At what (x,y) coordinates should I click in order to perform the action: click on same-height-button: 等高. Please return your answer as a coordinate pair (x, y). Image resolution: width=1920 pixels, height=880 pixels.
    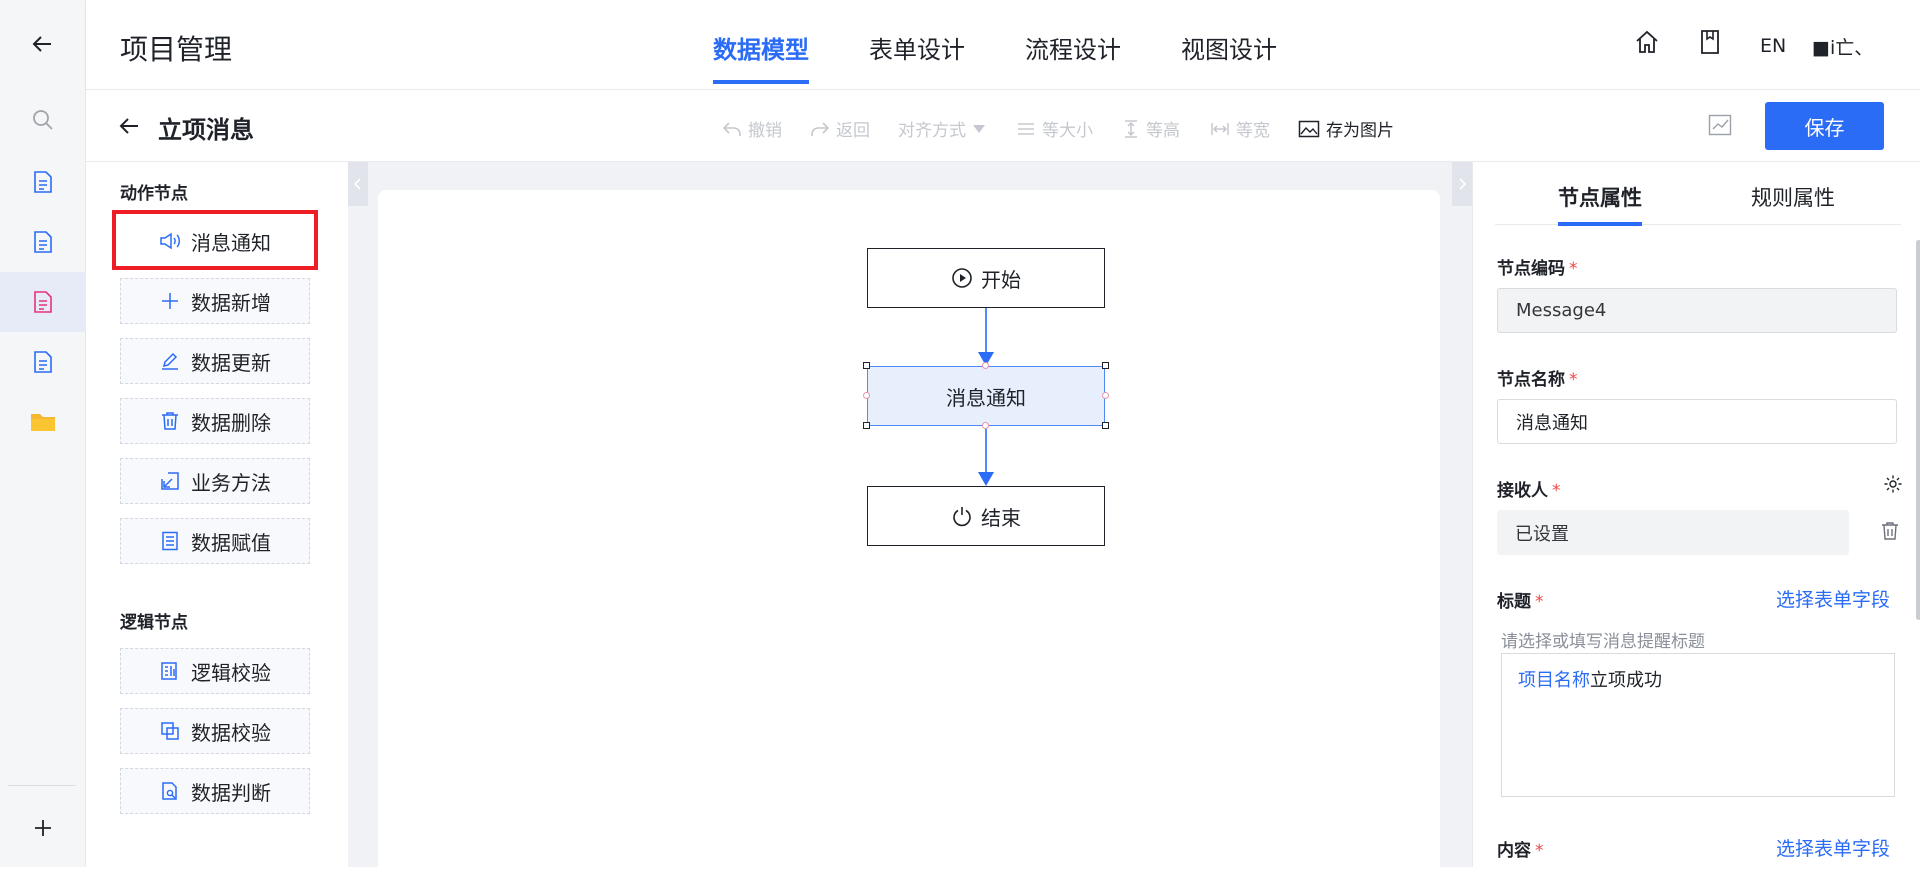
    Looking at the image, I should click on (1151, 128).